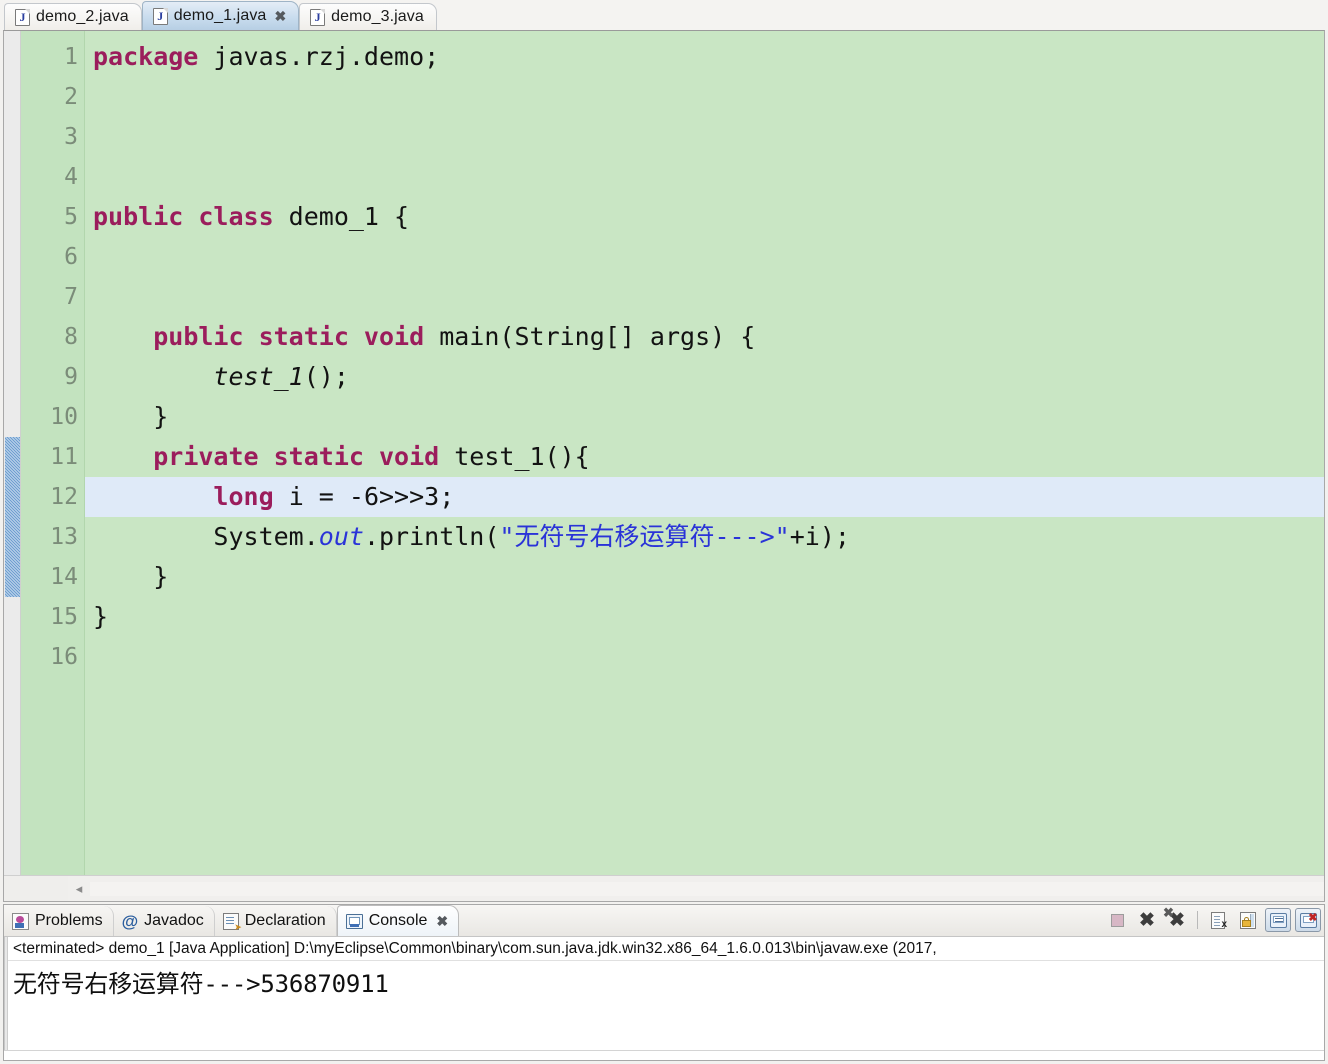  What do you see at coordinates (12, 517) in the screenshot?
I see `change-bar-indicator` at bounding box center [12, 517].